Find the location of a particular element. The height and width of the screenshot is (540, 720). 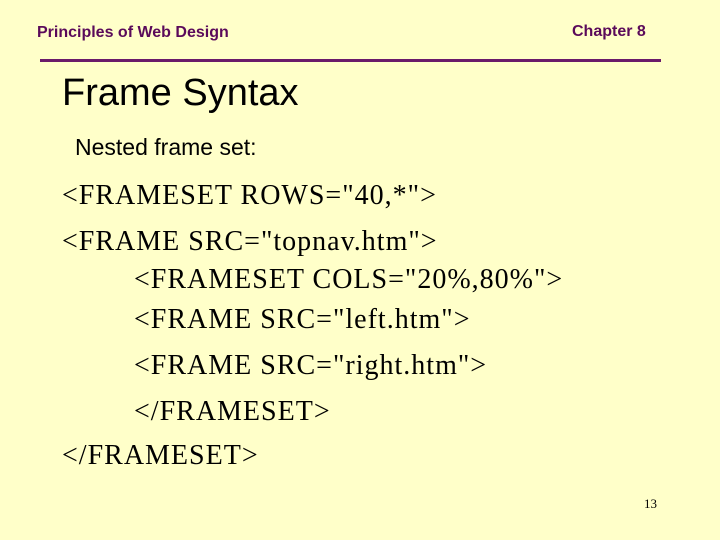

slide-subtitle: Nested frame set: is located at coordinates (166, 147).